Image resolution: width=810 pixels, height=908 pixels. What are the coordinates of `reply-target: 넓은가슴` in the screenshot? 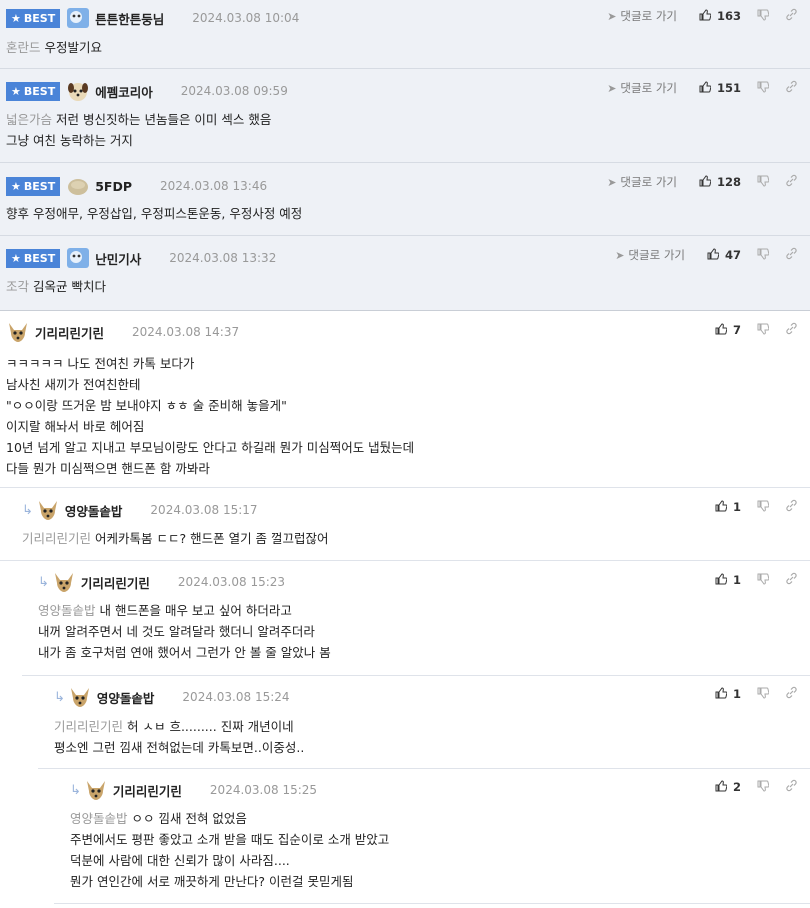 It's located at (29, 119).